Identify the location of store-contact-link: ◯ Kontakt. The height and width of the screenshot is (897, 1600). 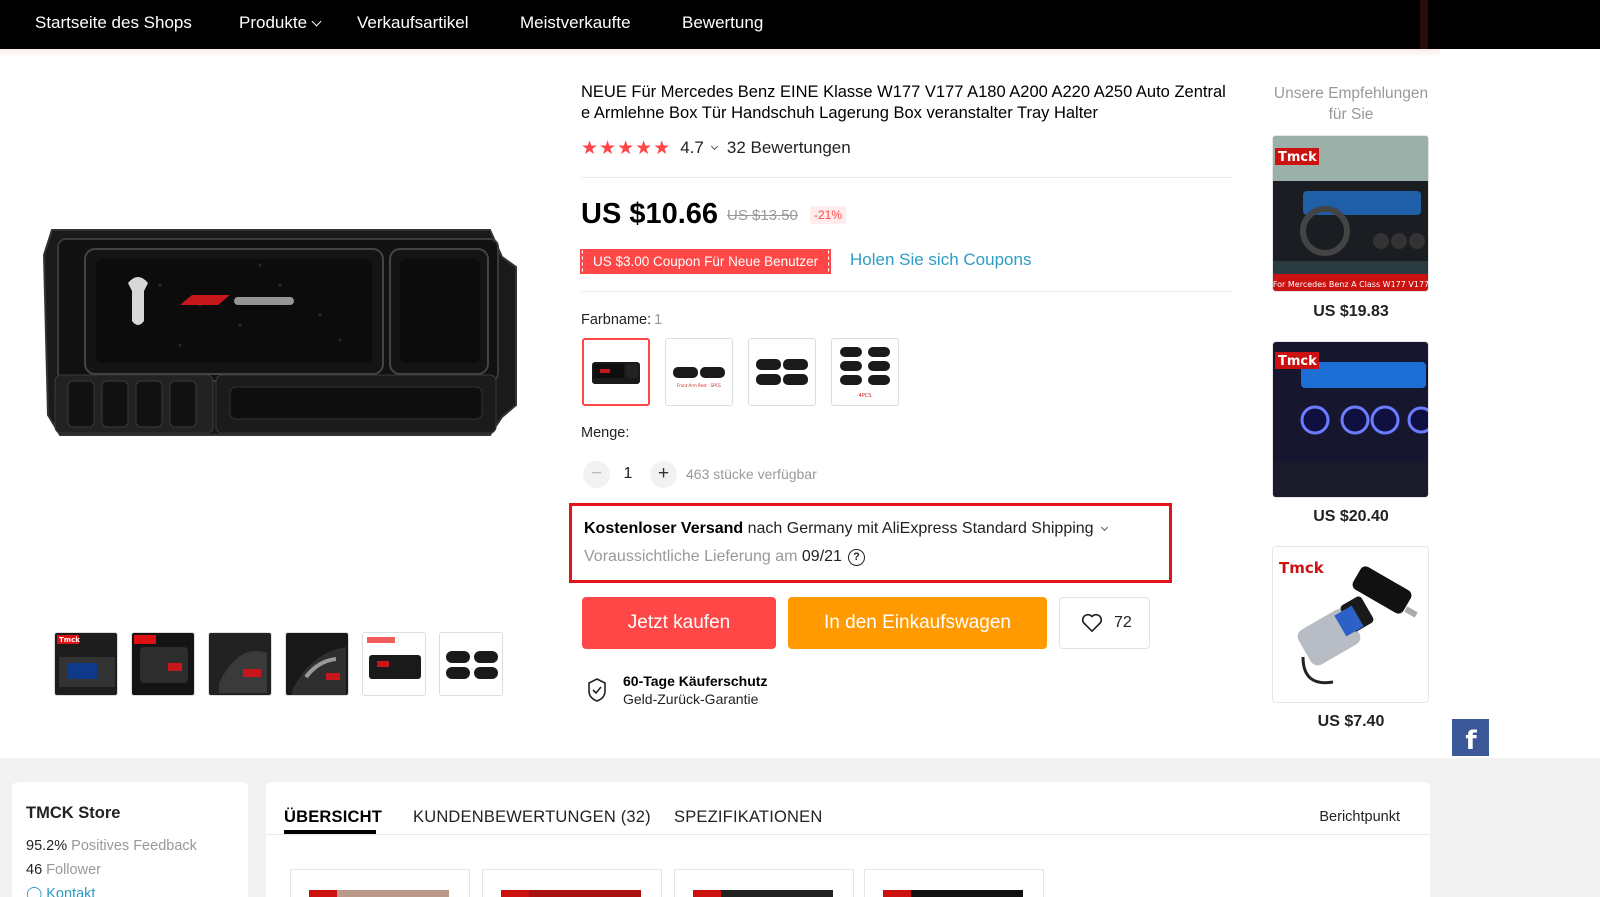
(60, 891).